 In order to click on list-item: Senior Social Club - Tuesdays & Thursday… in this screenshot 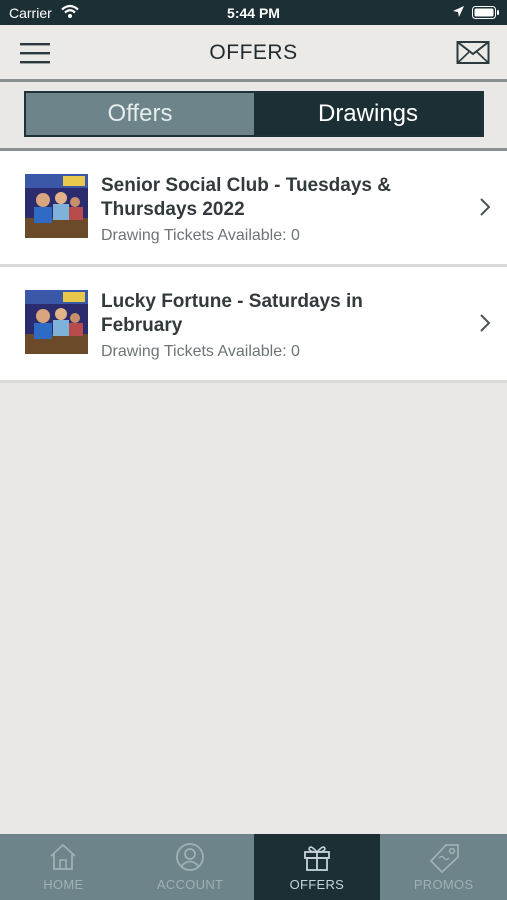, I will do `click(253, 209)`.